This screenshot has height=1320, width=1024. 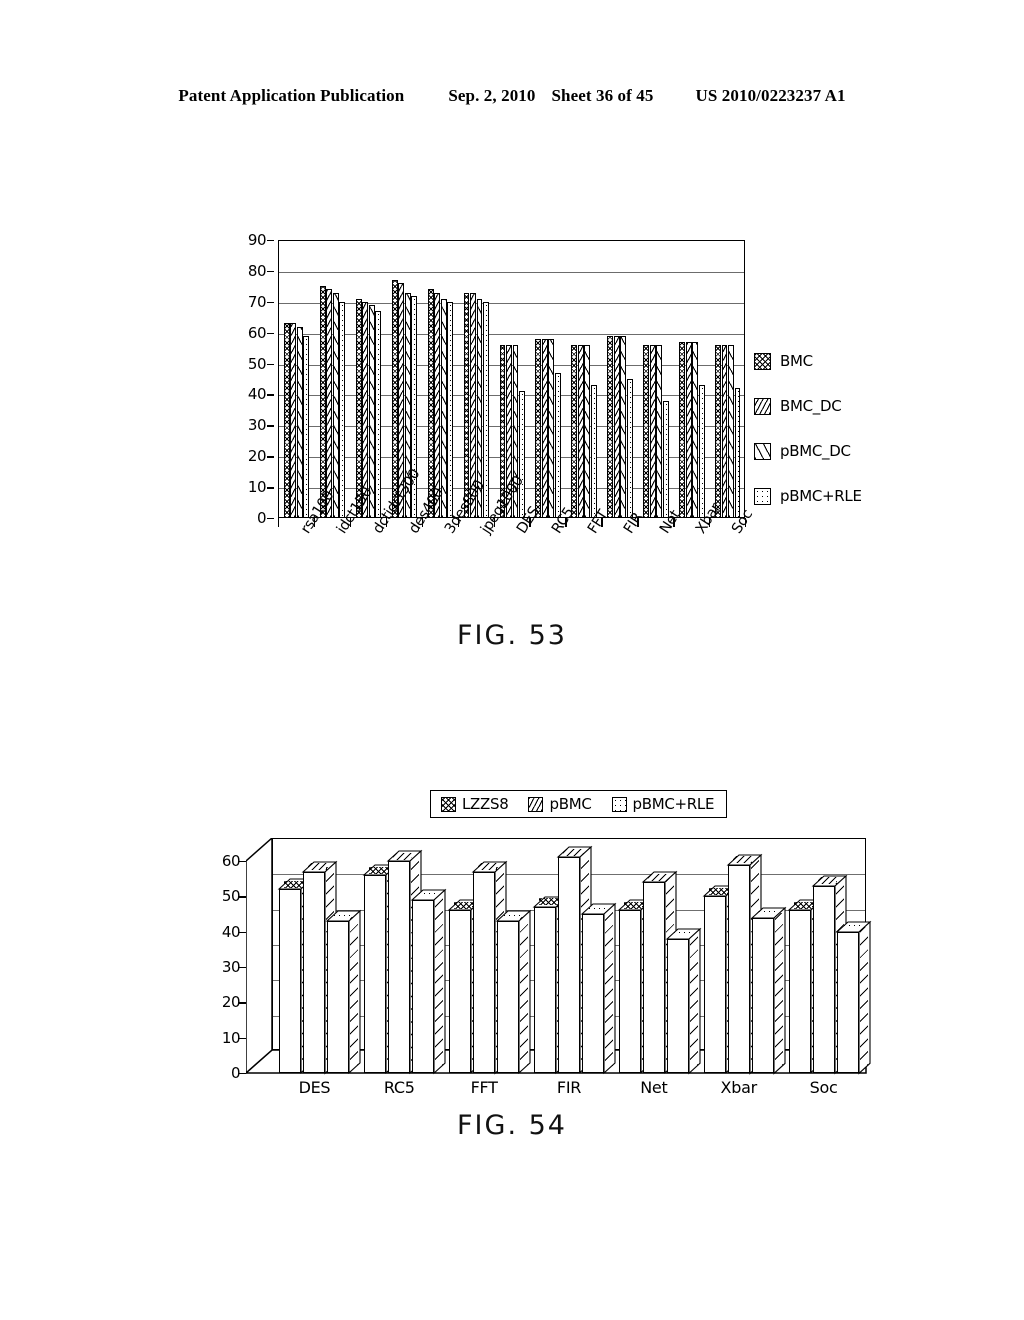 I want to click on chart-54-legend-item: pBMC+RLE, so click(x=663, y=804).